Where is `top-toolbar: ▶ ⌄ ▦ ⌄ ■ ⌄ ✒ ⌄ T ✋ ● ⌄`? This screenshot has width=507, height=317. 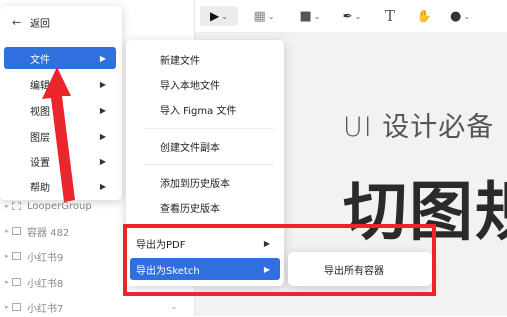 top-toolbar: ▶ ⌄ ▦ ⌄ ■ ⌄ ✒ ⌄ T ✋ ● ⌄ is located at coordinates (351, 16).